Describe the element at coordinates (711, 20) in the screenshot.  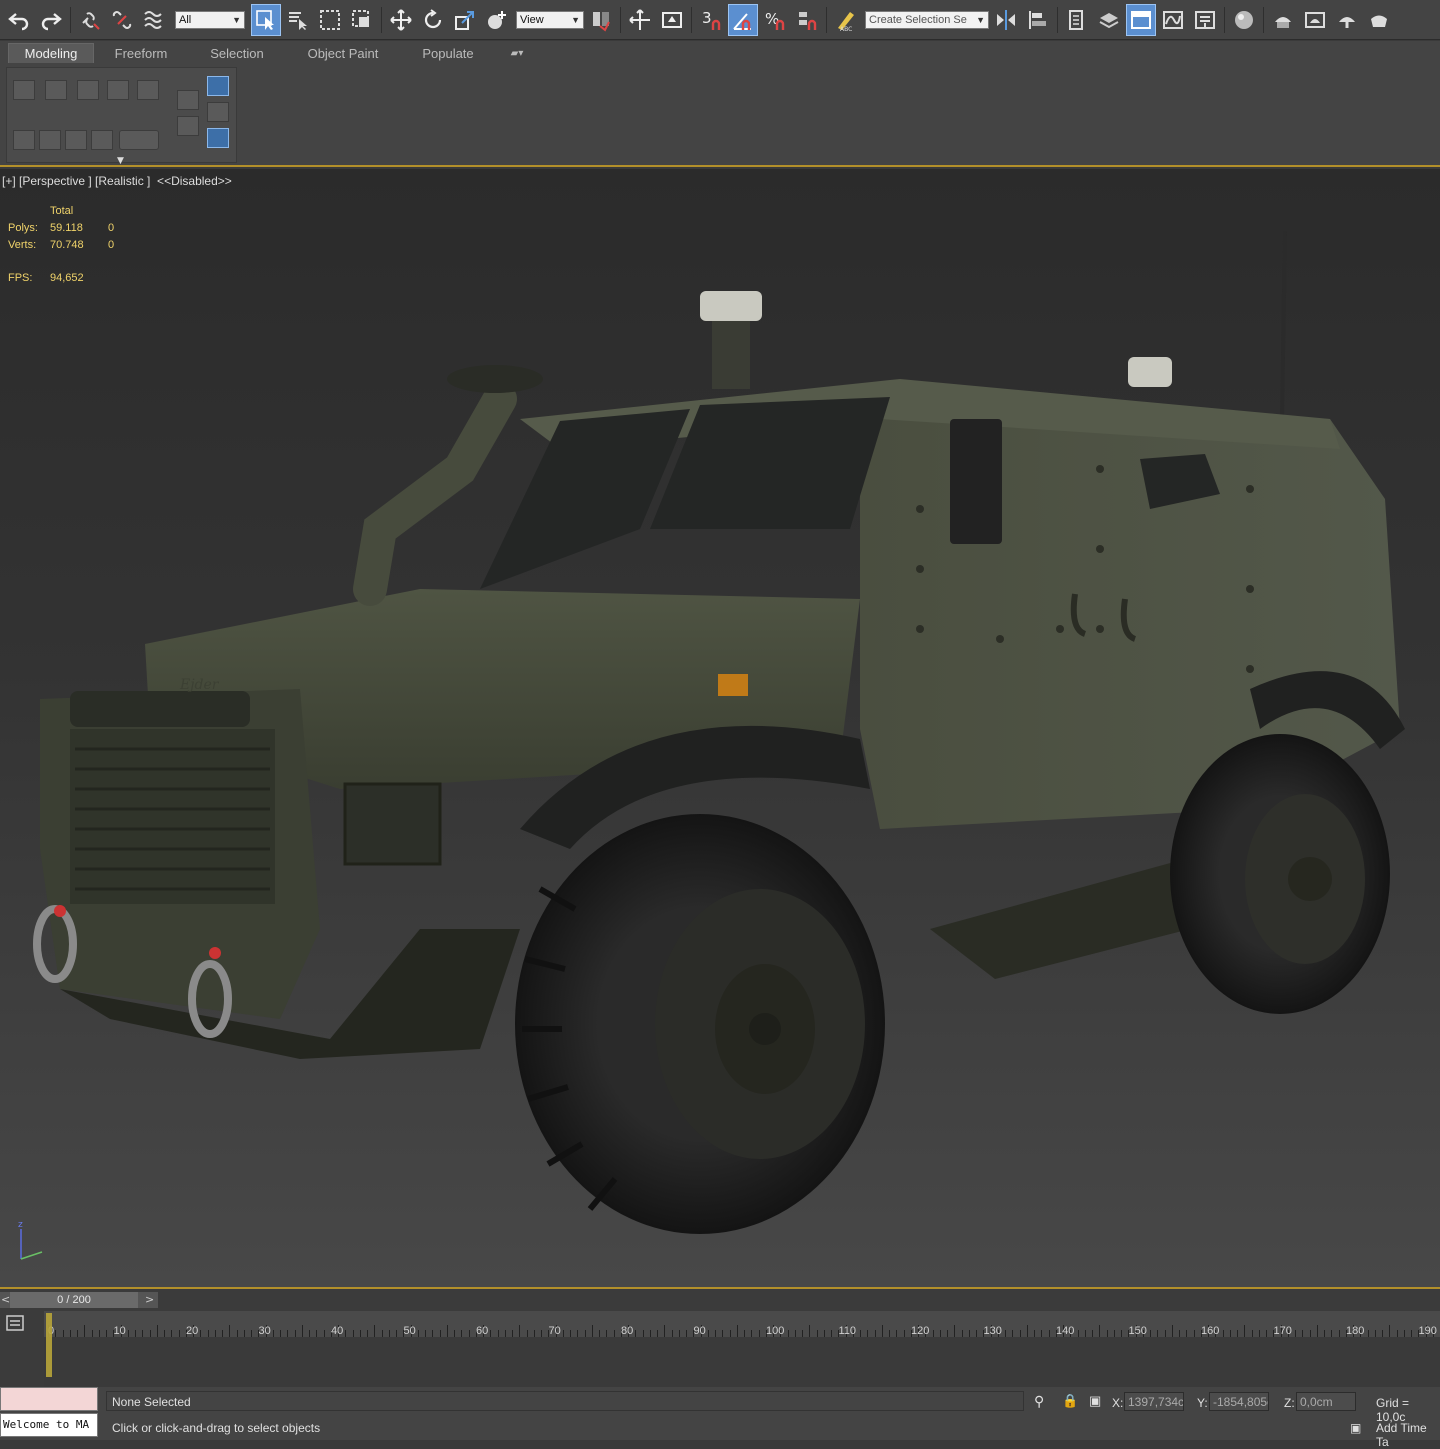
I see `snap-2-5-icon: 3` at that location.